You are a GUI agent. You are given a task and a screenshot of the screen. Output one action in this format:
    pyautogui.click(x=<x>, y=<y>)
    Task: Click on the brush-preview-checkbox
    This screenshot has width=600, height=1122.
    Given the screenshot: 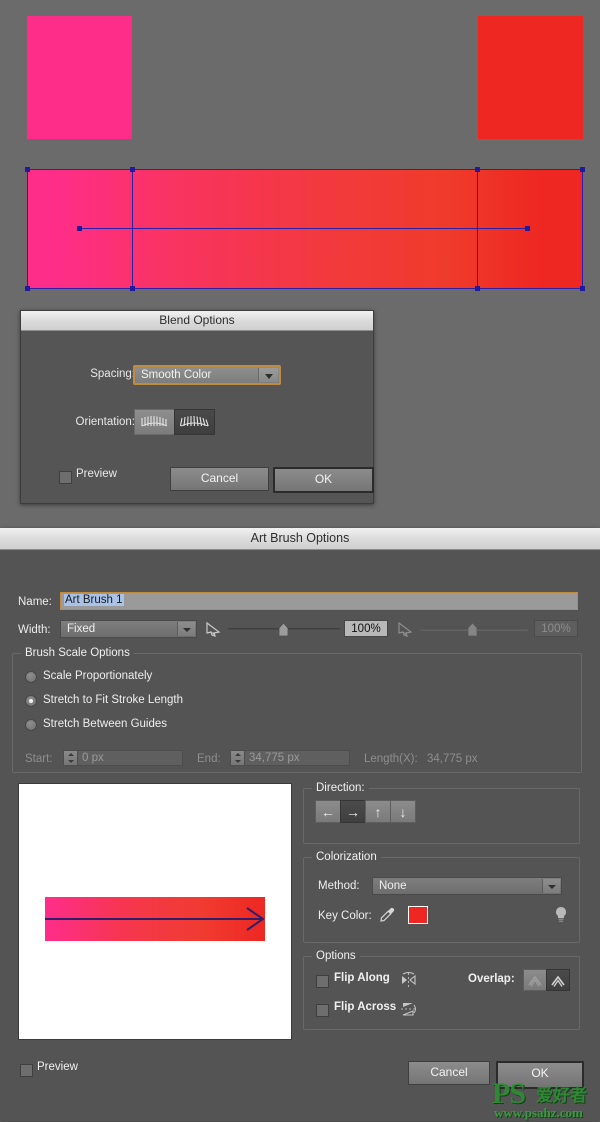 What is the action you would take?
    pyautogui.click(x=26, y=1070)
    